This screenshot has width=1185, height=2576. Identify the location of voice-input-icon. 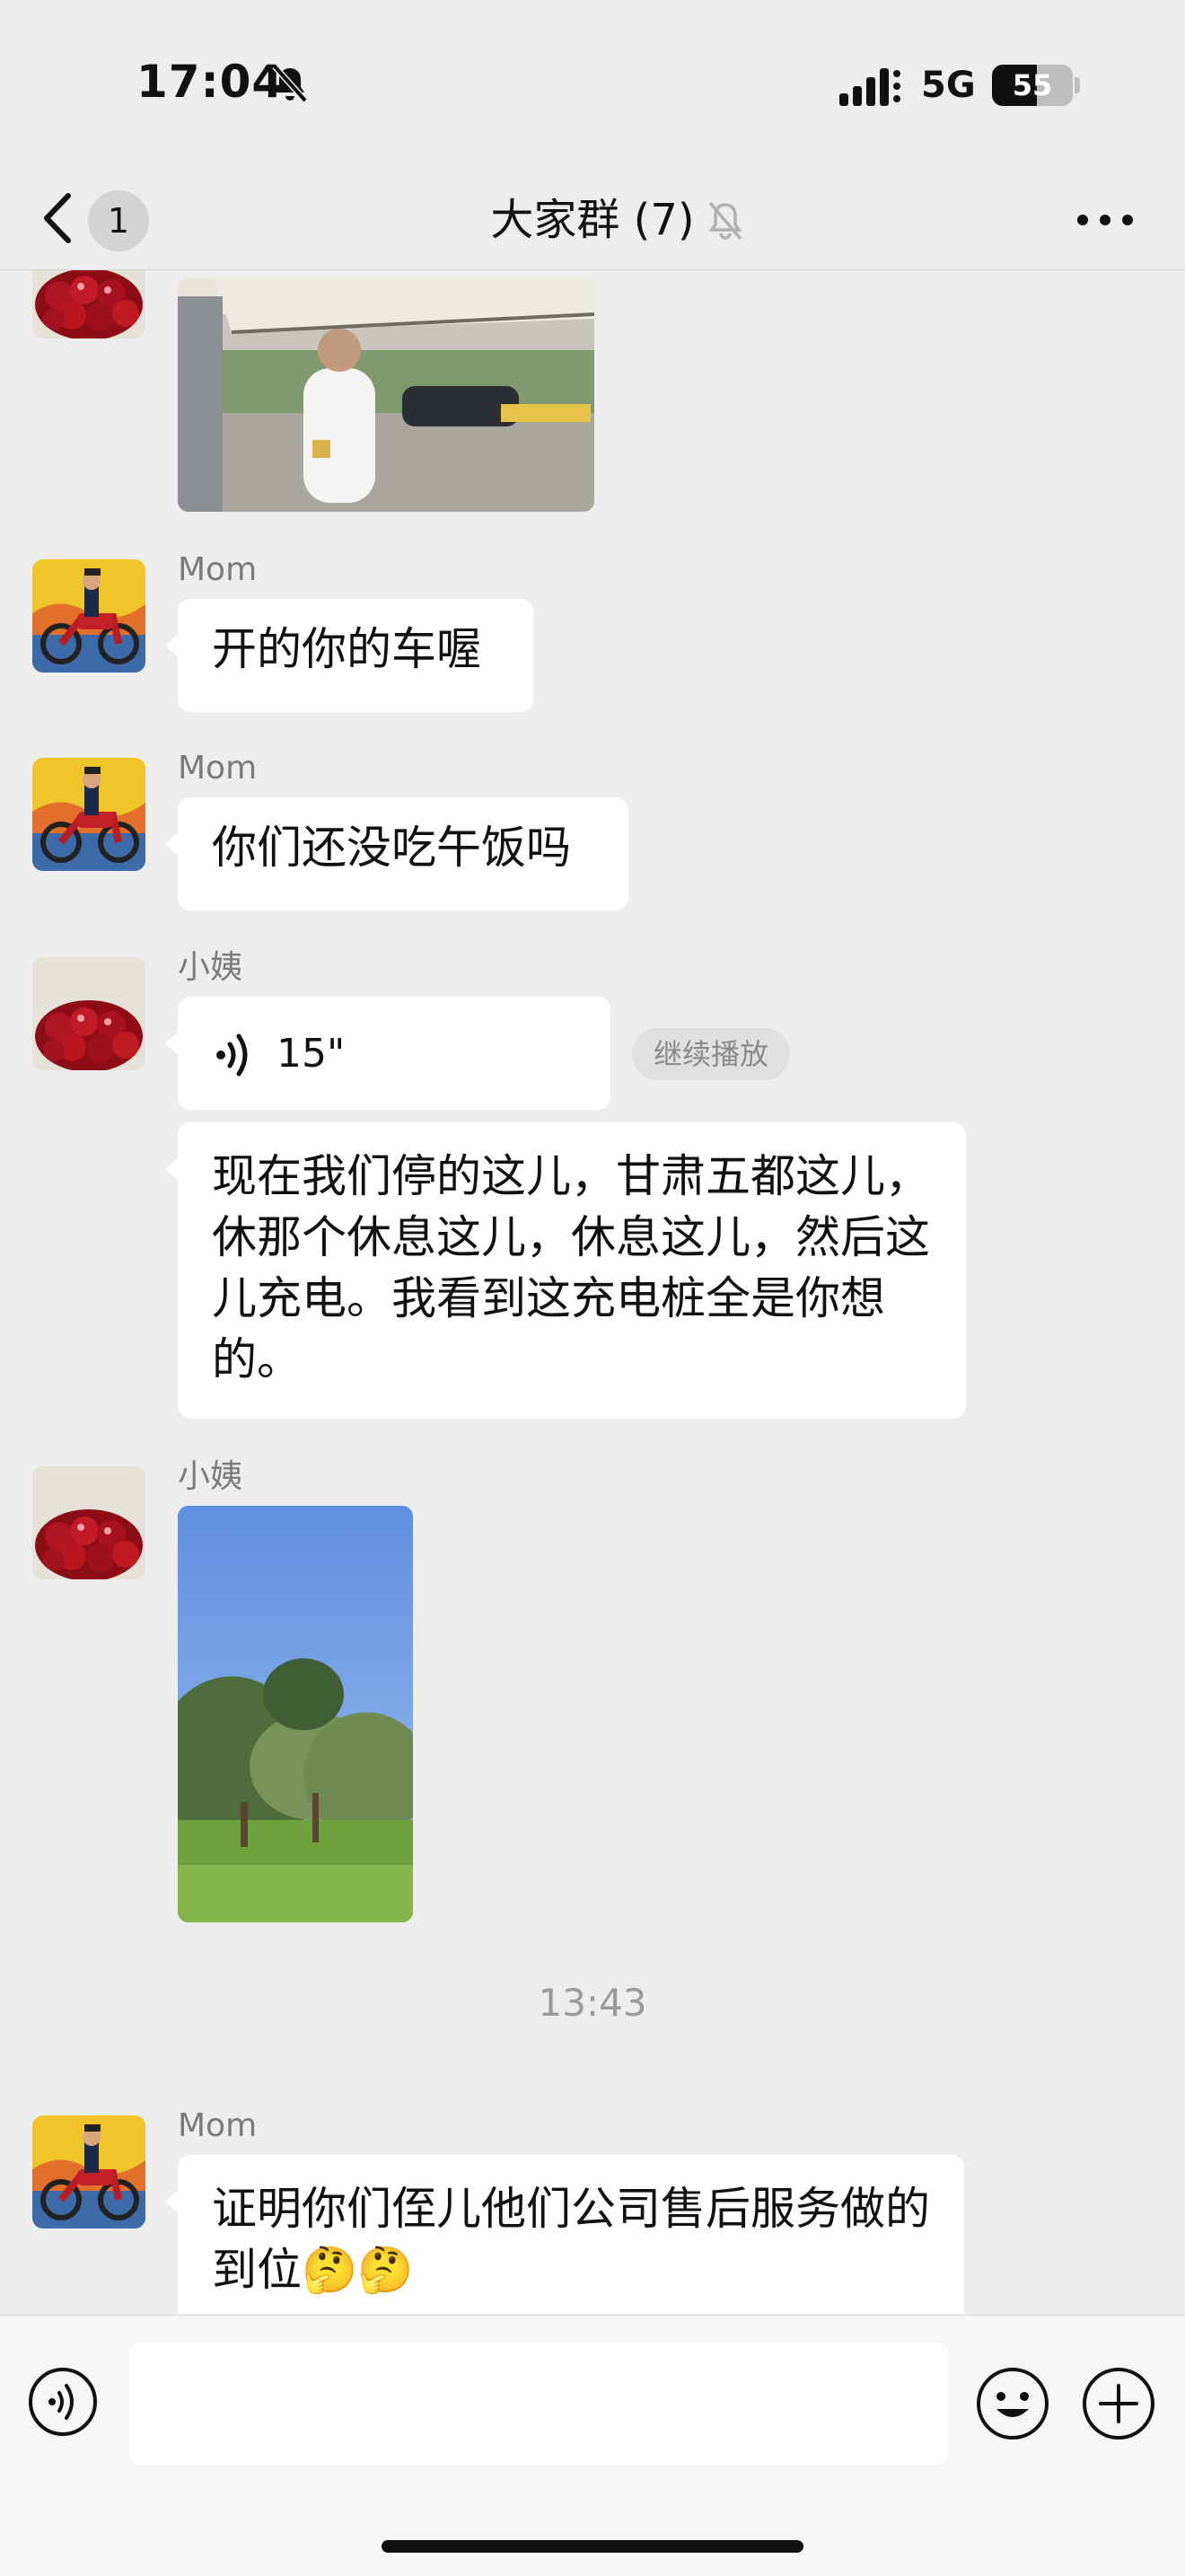
(63, 2402).